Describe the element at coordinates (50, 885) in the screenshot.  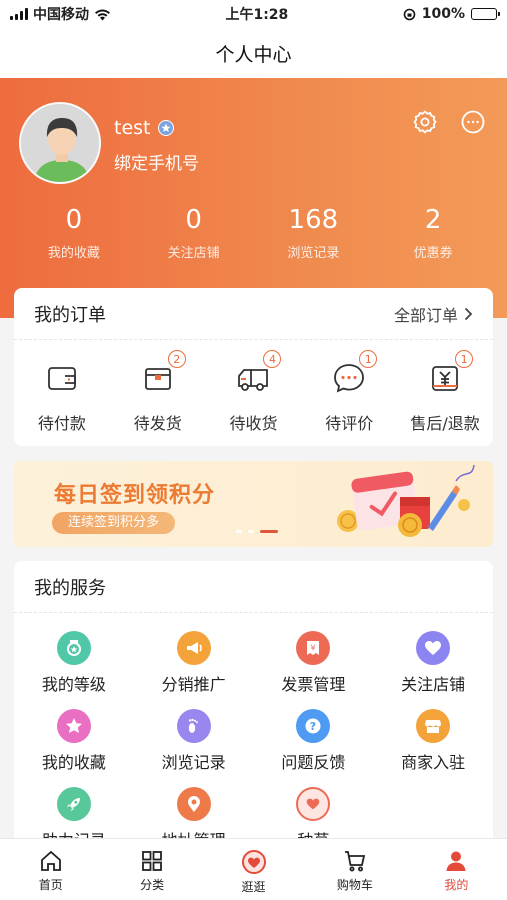
I see `tab-label: 首页` at that location.